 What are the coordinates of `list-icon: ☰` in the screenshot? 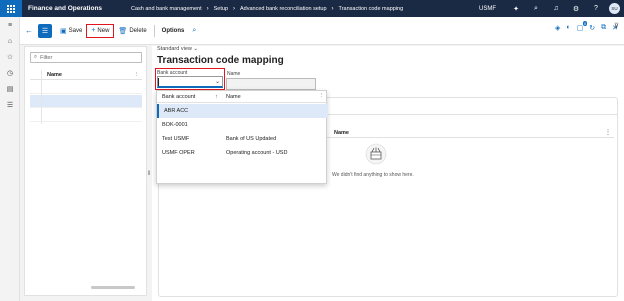 It's located at (10, 105).